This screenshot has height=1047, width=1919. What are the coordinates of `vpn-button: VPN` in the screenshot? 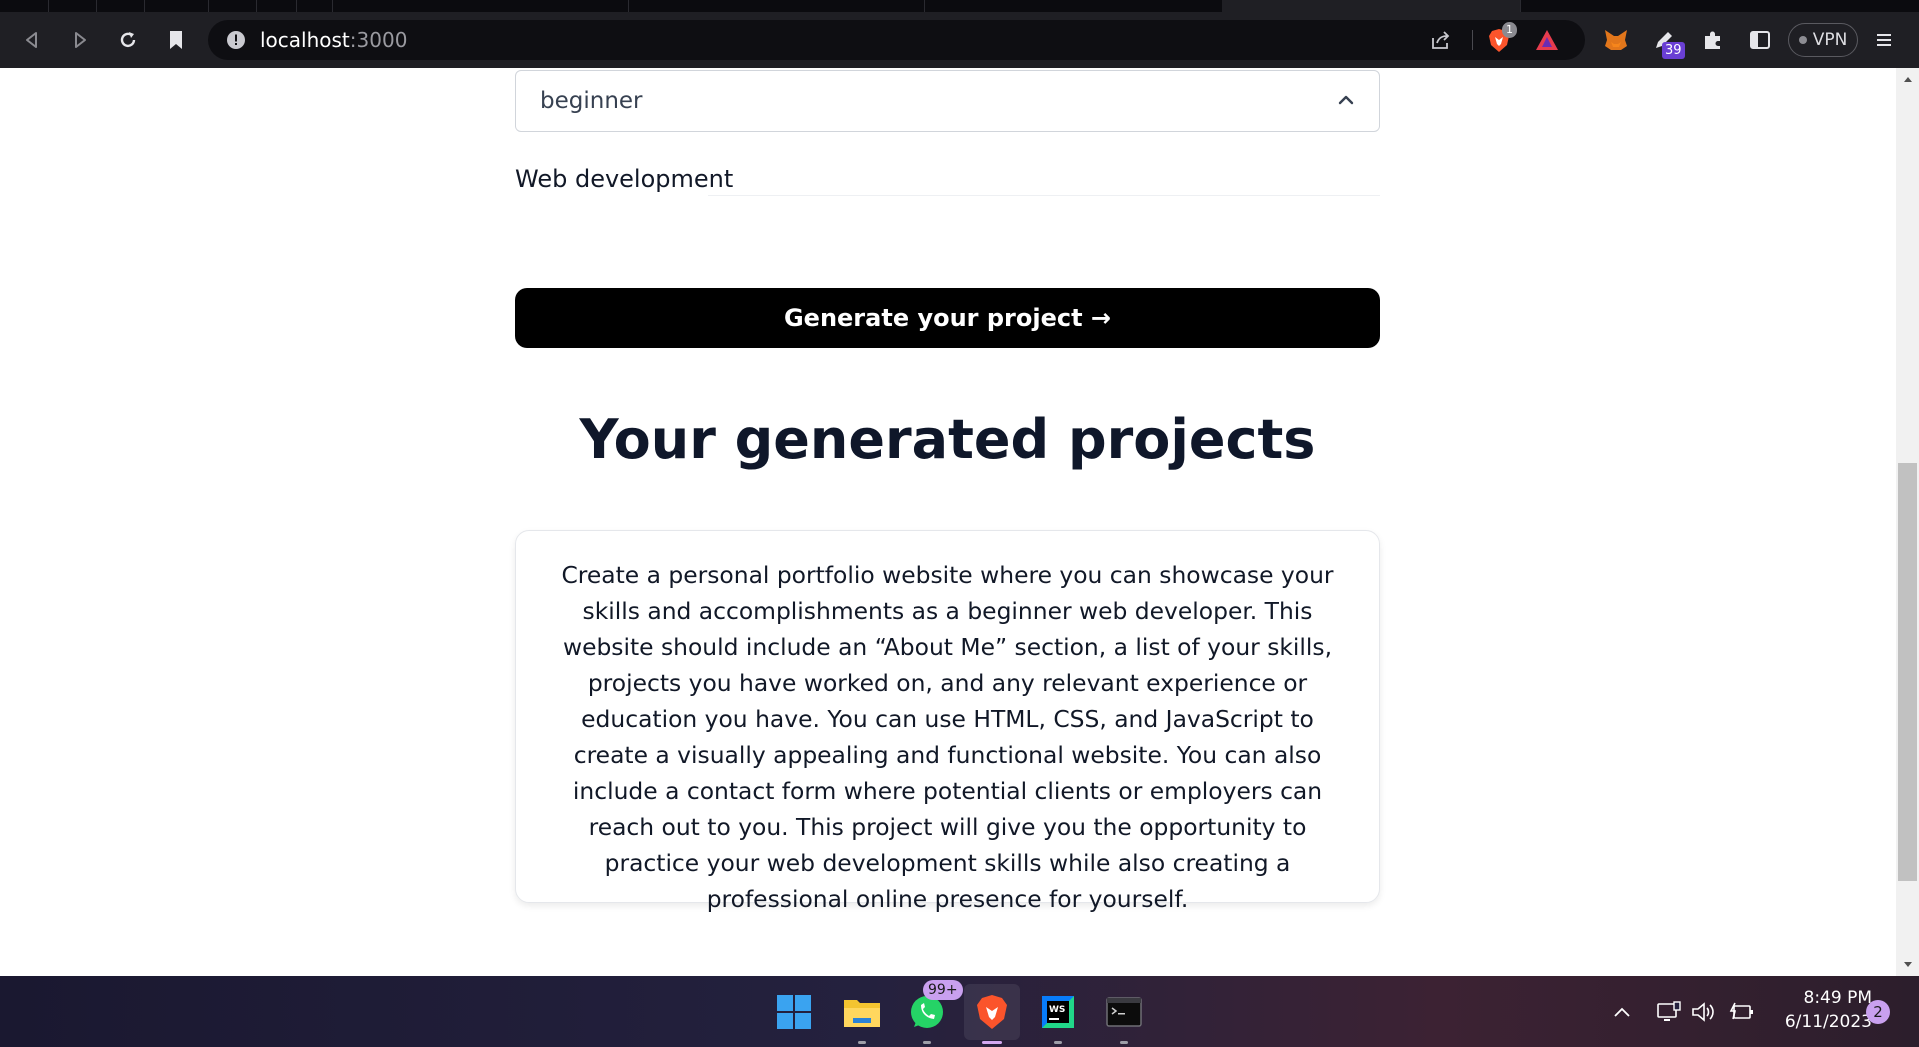 It's located at (1823, 40).